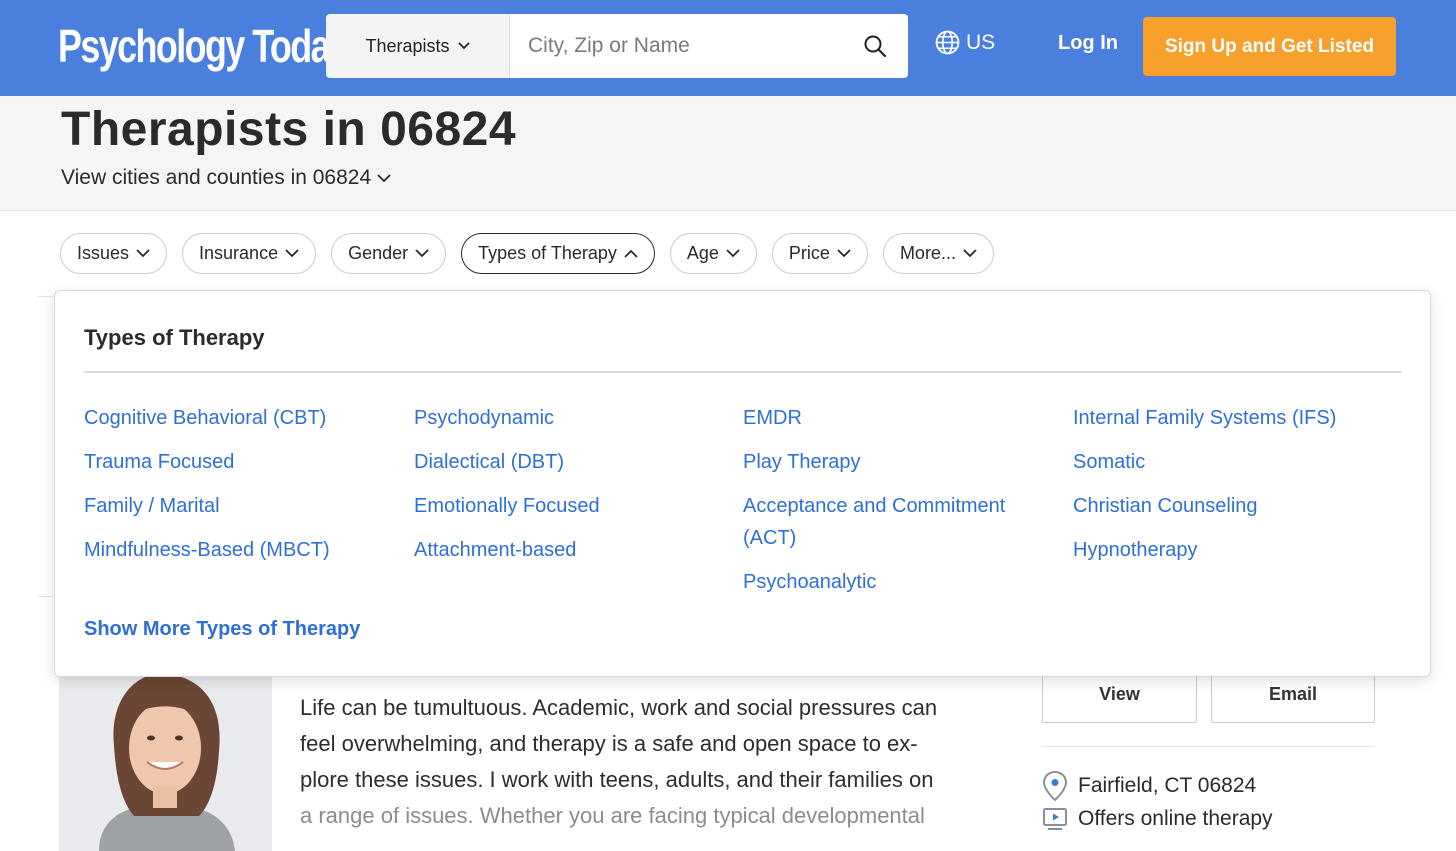 The image size is (1456, 851). I want to click on video-icon, so click(1055, 819).